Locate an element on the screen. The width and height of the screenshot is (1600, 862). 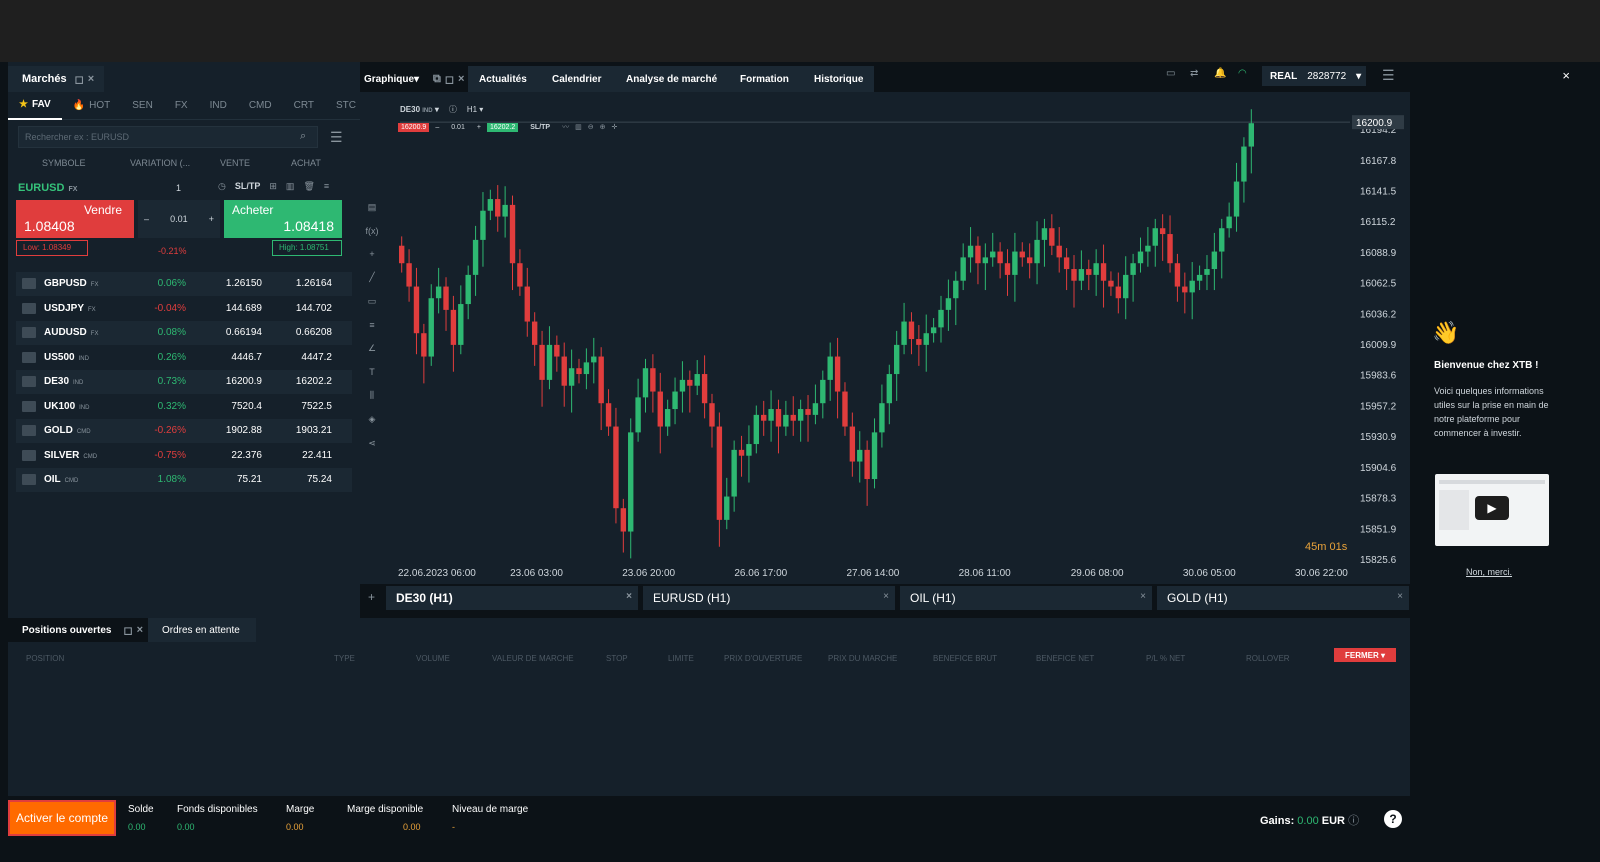
row-buy: 22.411 is located at coordinates (305, 455).